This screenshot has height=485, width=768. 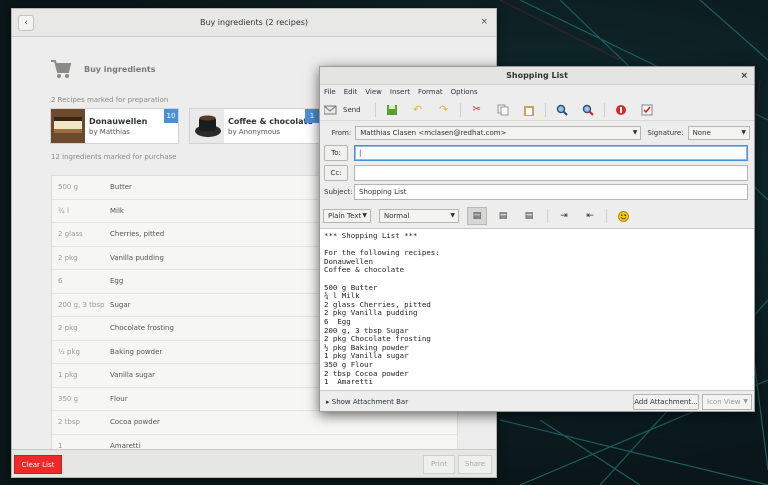 What do you see at coordinates (109, 131) in the screenshot?
I see `recipe-author: by Matthias` at bounding box center [109, 131].